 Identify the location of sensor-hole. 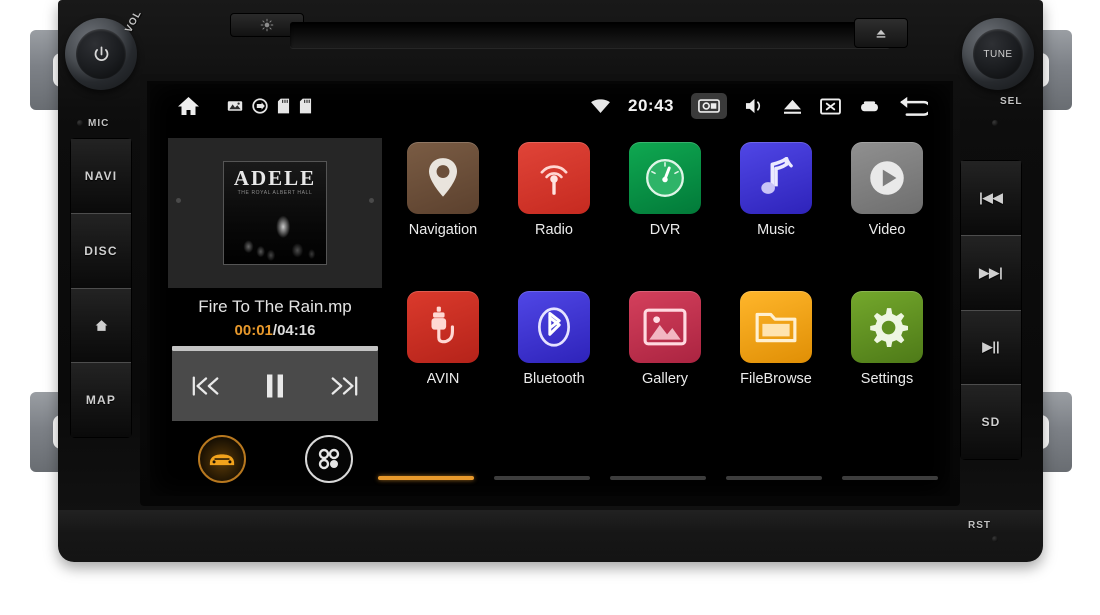
(995, 123).